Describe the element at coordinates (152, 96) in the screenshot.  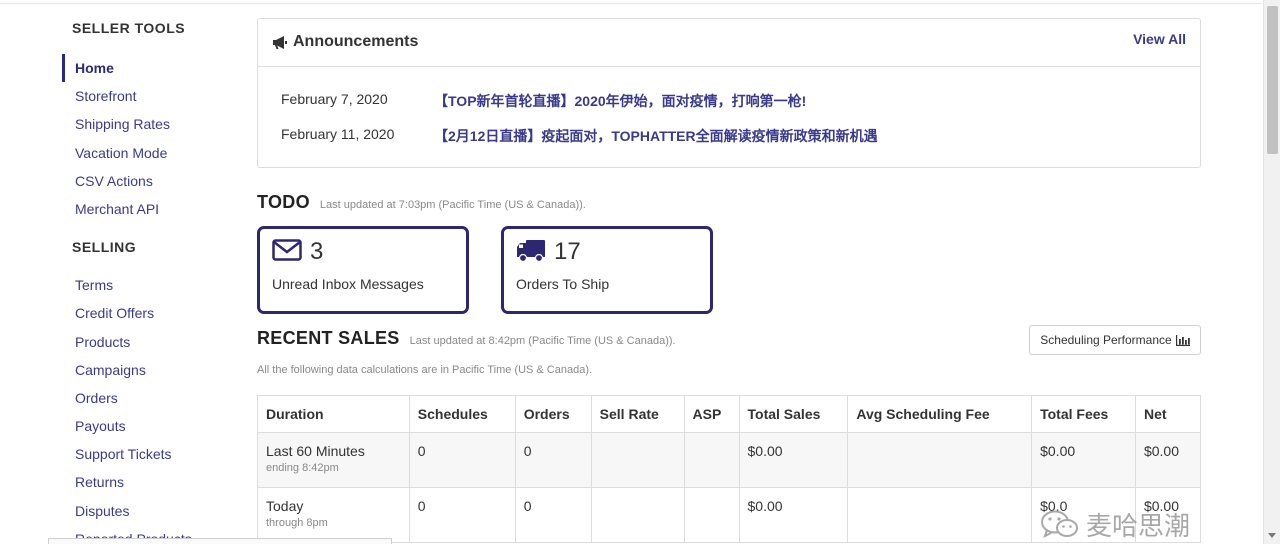
I see `sidebar-item-storefront: Storefront` at that location.